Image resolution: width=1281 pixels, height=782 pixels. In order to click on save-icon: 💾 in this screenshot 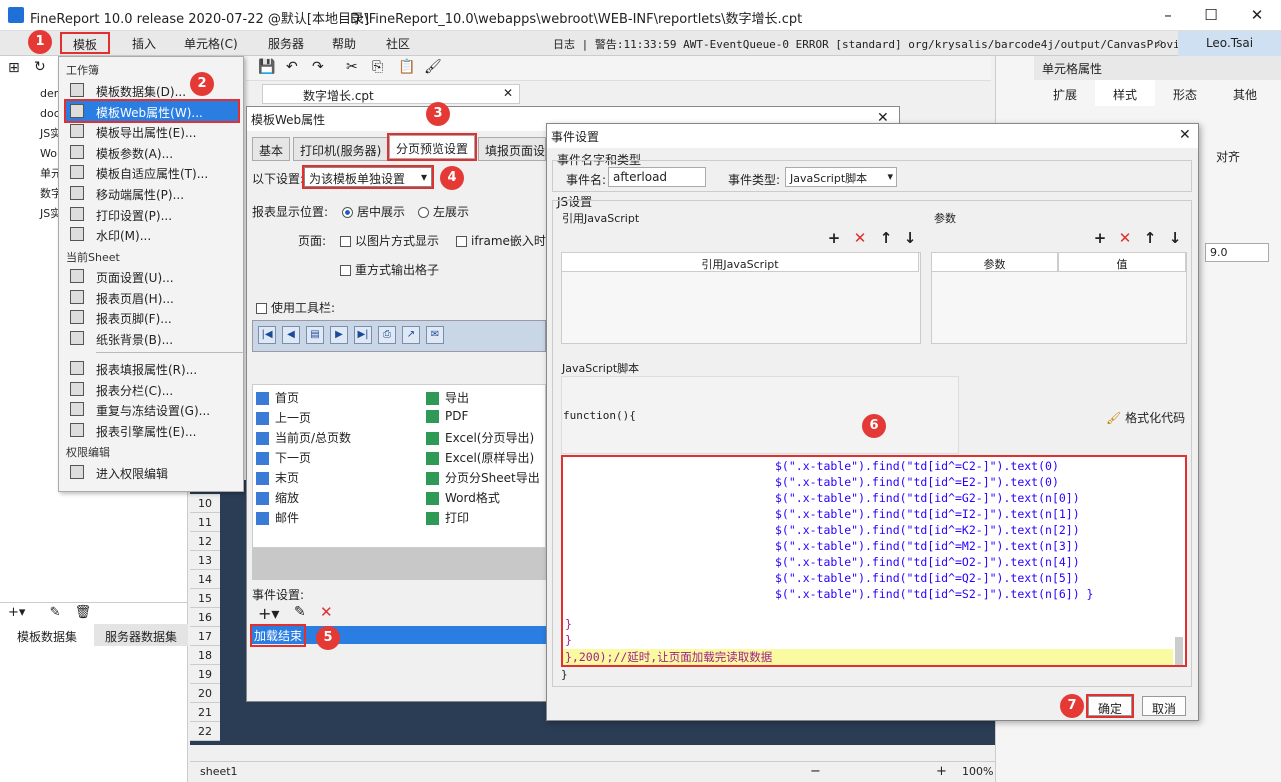, I will do `click(266, 67)`.